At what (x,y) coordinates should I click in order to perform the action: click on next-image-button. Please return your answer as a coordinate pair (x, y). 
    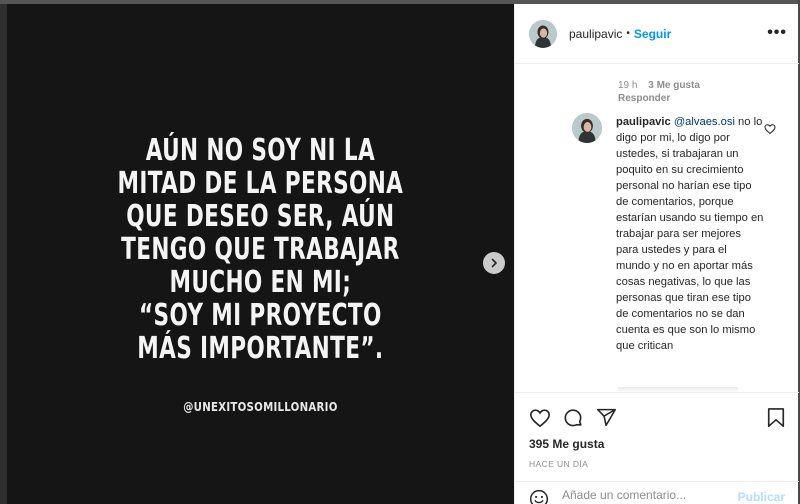
    Looking at the image, I should click on (494, 263).